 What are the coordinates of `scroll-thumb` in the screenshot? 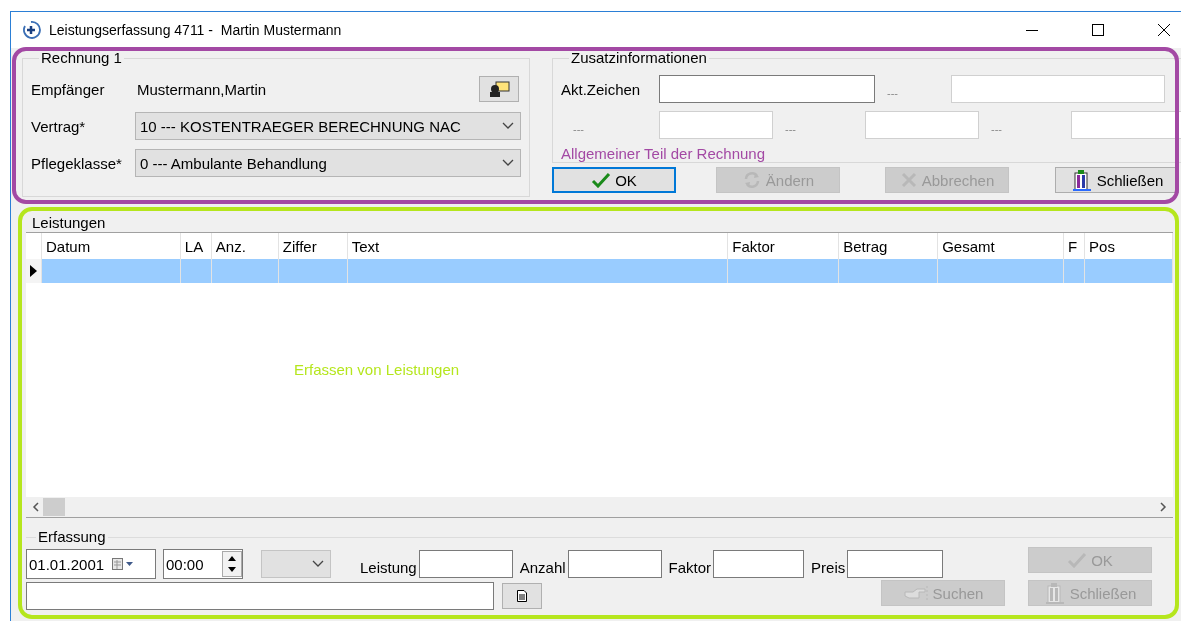 It's located at (54, 507).